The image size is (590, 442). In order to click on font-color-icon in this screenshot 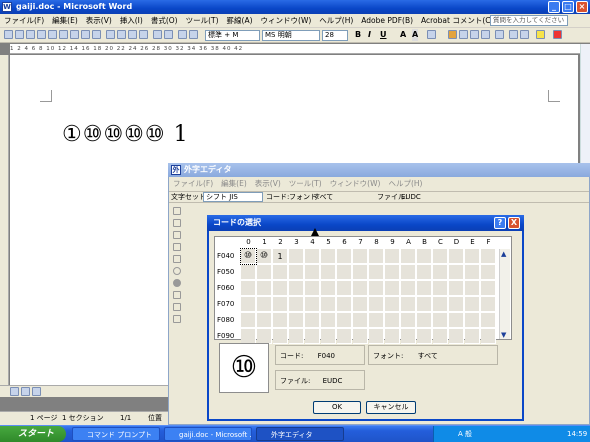, I will do `click(557, 34)`.